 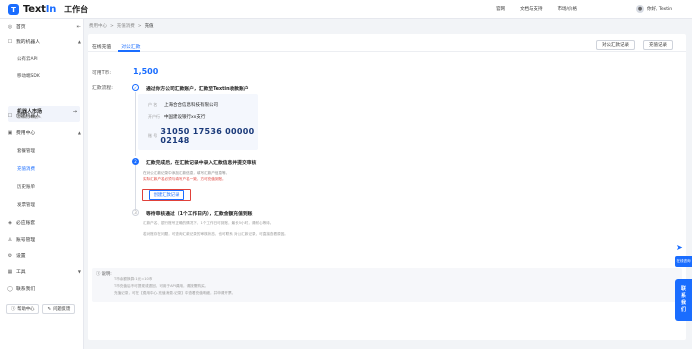 What do you see at coordinates (26, 187) in the screenshot?
I see `sidebar-item-history: 历史账单` at bounding box center [26, 187].